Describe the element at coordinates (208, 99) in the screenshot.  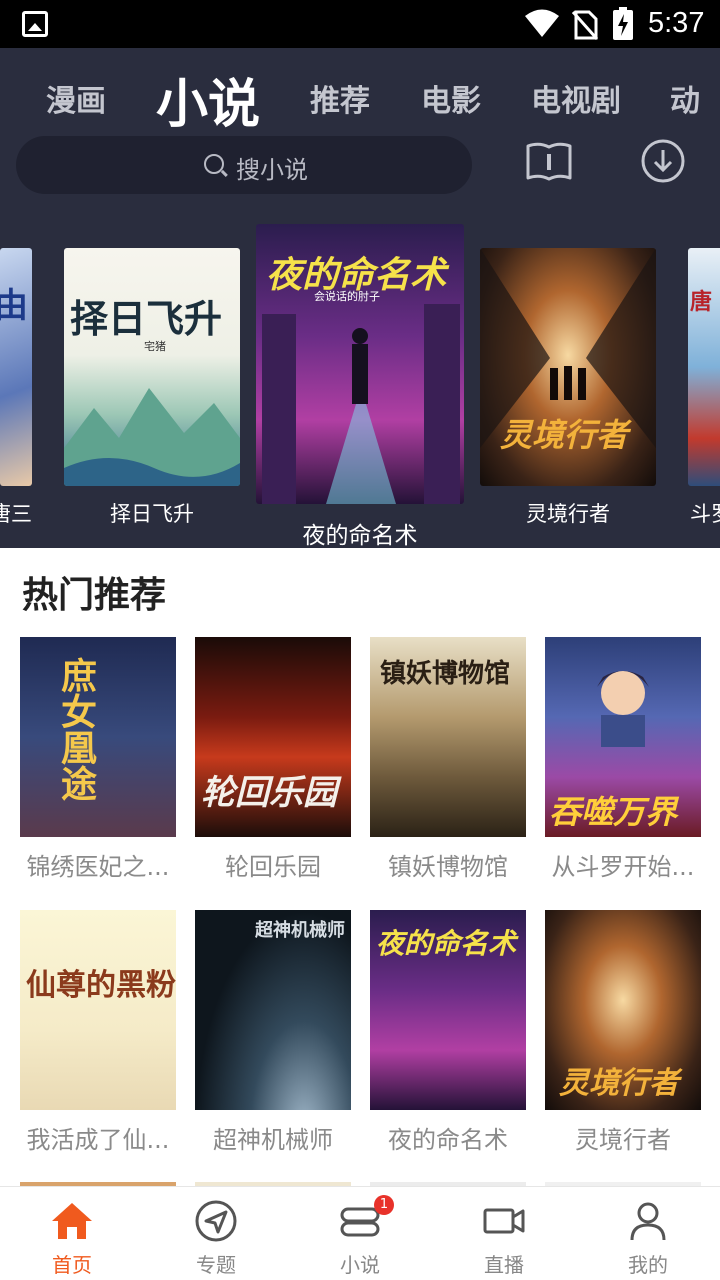
I see `tab-novel: 小说` at that location.